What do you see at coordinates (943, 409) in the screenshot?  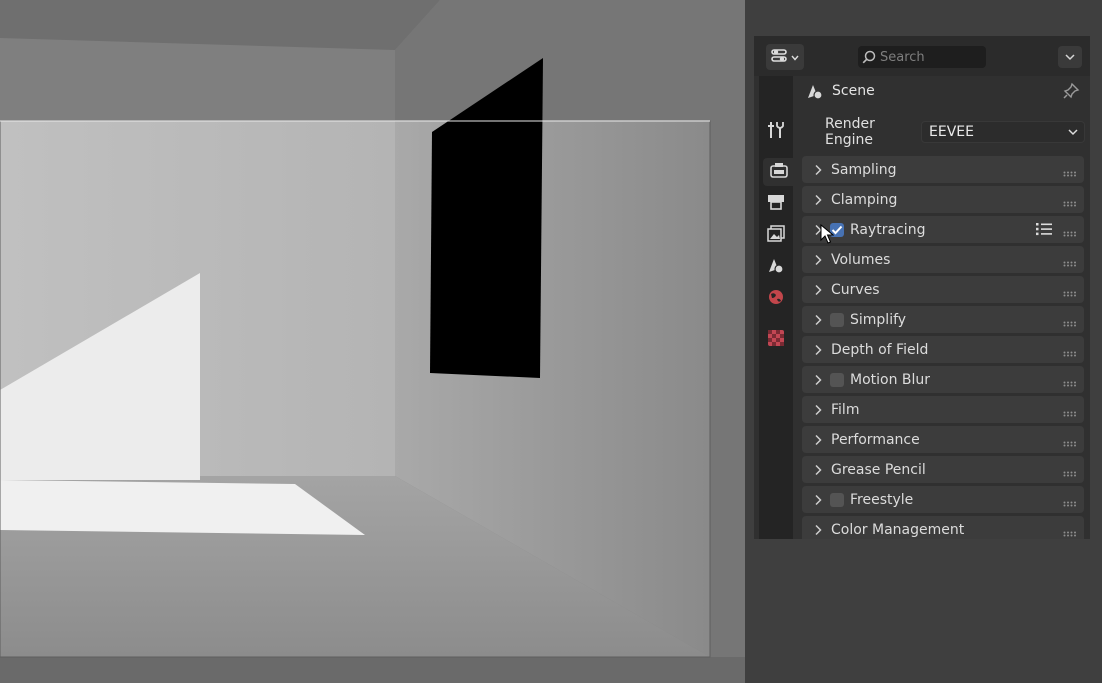 I see `panel-film: Film` at bounding box center [943, 409].